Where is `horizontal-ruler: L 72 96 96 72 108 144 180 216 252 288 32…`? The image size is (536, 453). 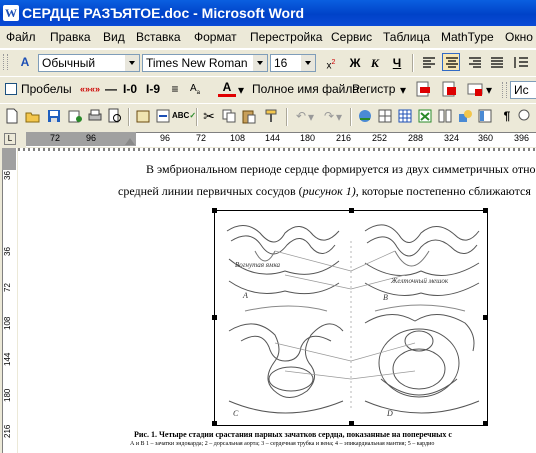
horizontal-ruler: L 72 96 96 72 108 144 180 216 252 288 32… is located at coordinates (268, 139).